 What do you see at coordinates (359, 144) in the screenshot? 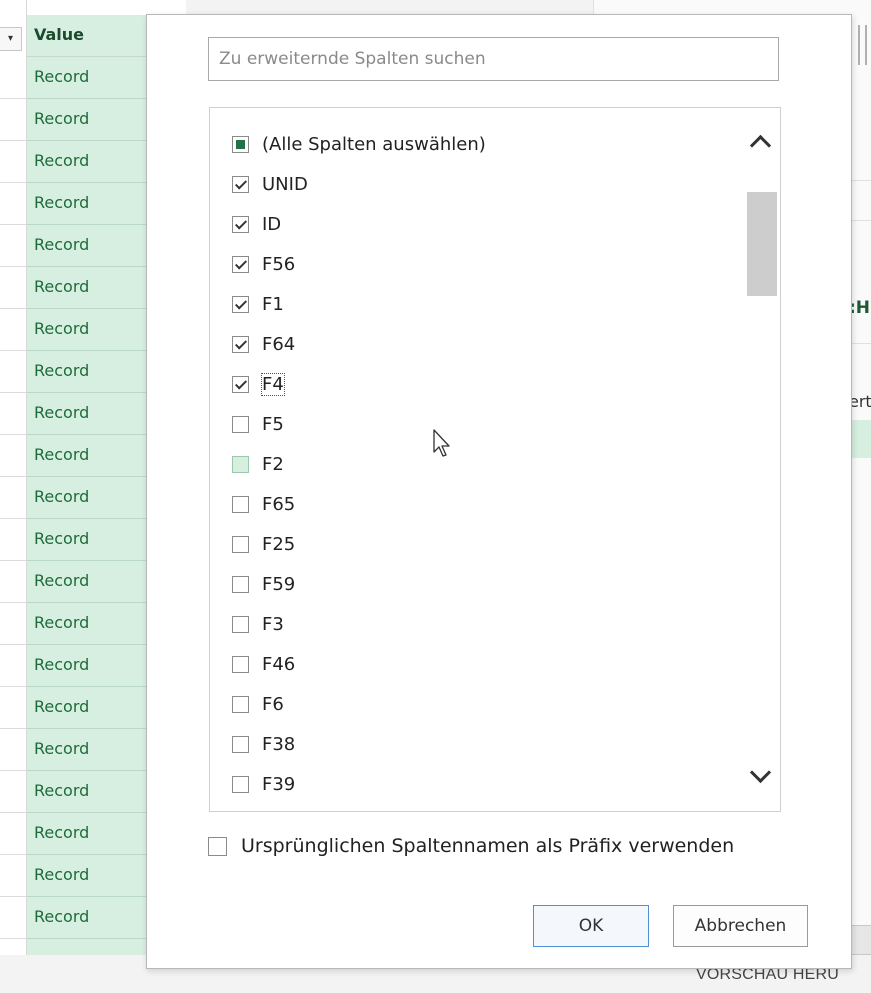
I see `select-all-item: (Alle Spalten auswählen)` at bounding box center [359, 144].